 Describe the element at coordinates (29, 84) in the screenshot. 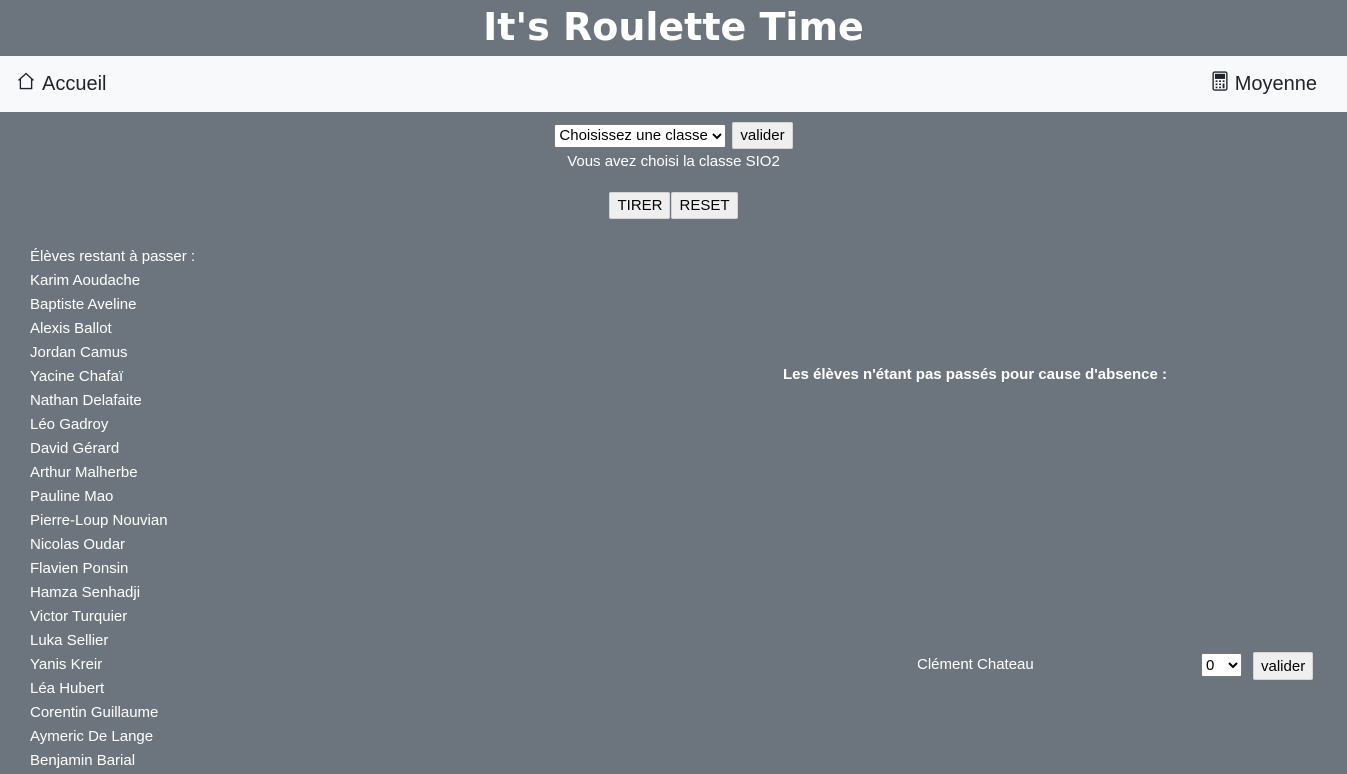

I see `house-icon` at that location.